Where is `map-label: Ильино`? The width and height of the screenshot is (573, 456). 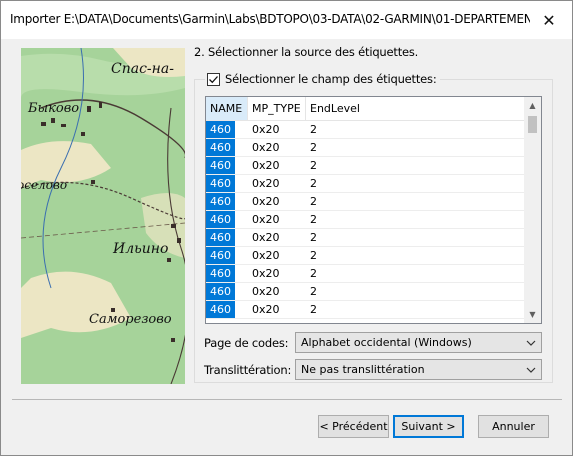 map-label: Ильино is located at coordinates (141, 249).